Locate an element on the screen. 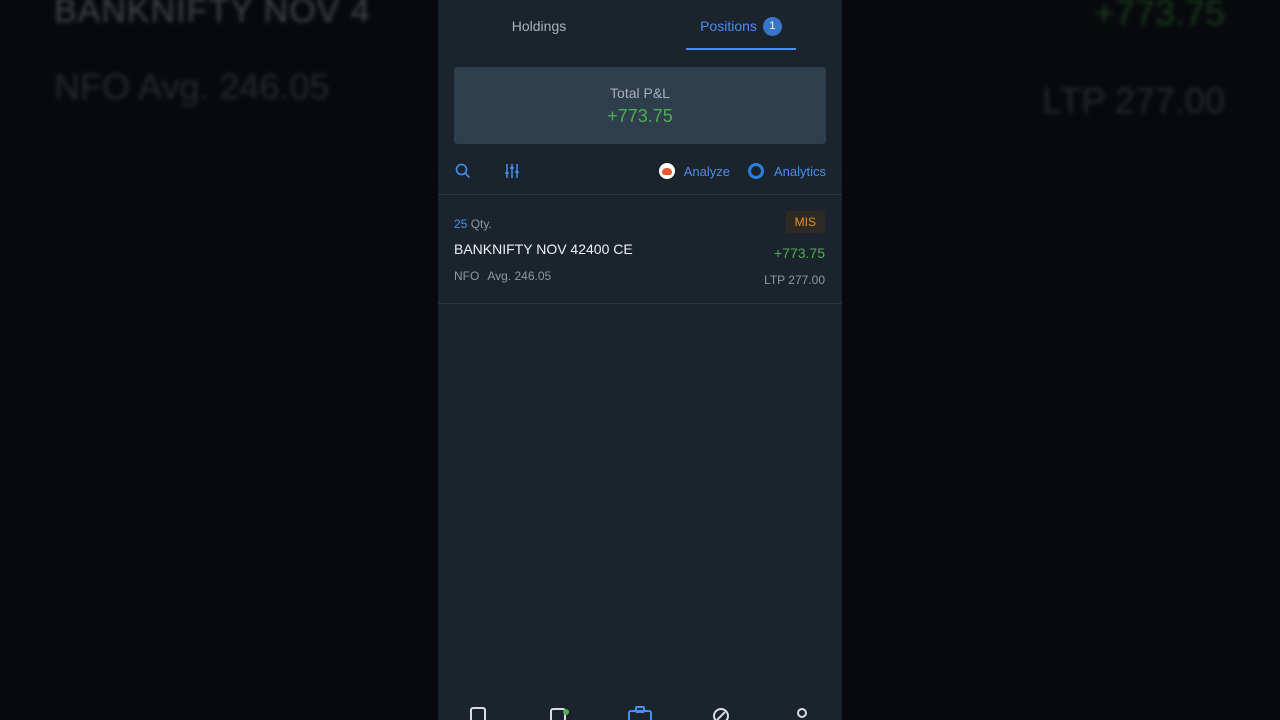 Image resolution: width=1280 pixels, height=720 pixels. filter-icon is located at coordinates (512, 171).